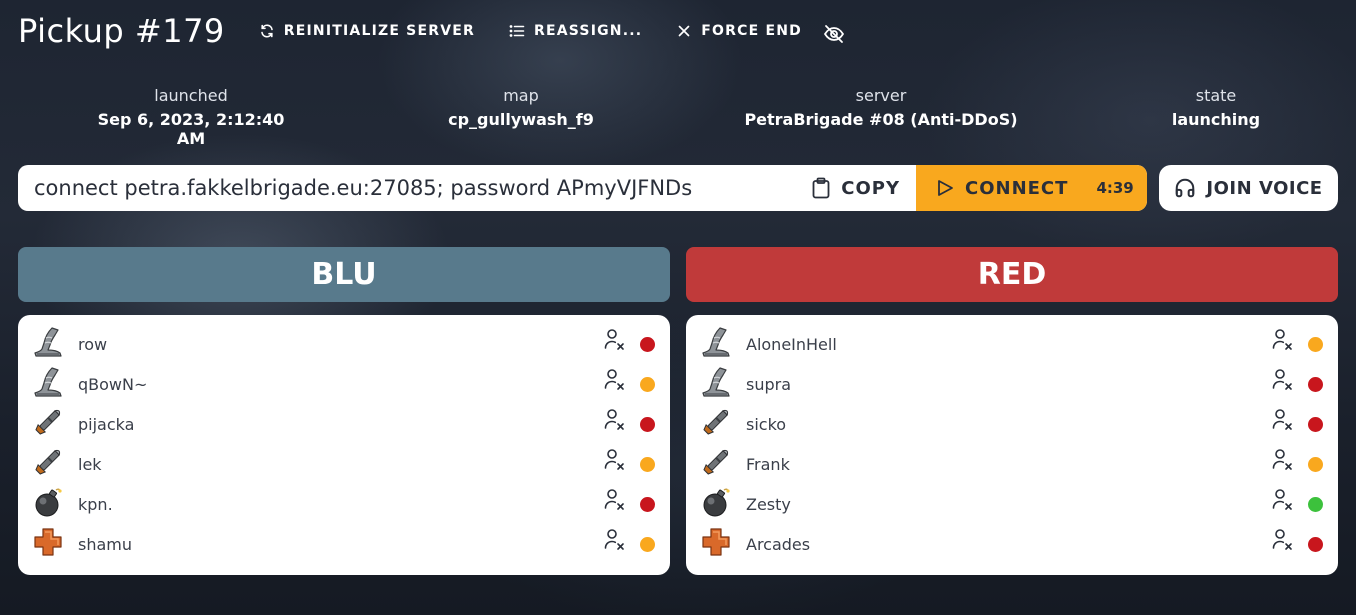 The height and width of the screenshot is (615, 1356). I want to click on server-info: server PetraBrigade #08 (Anti-DDoS), so click(881, 107).